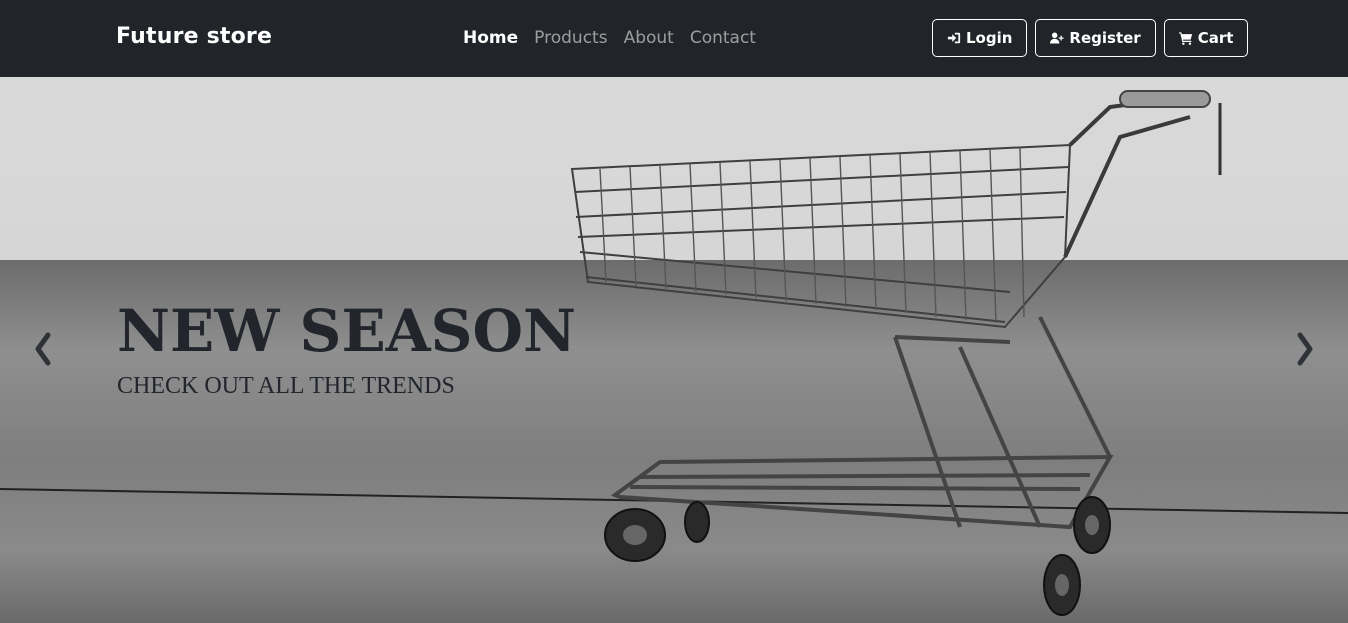  Describe the element at coordinates (989, 38) in the screenshot. I see `login-label: Login` at that location.